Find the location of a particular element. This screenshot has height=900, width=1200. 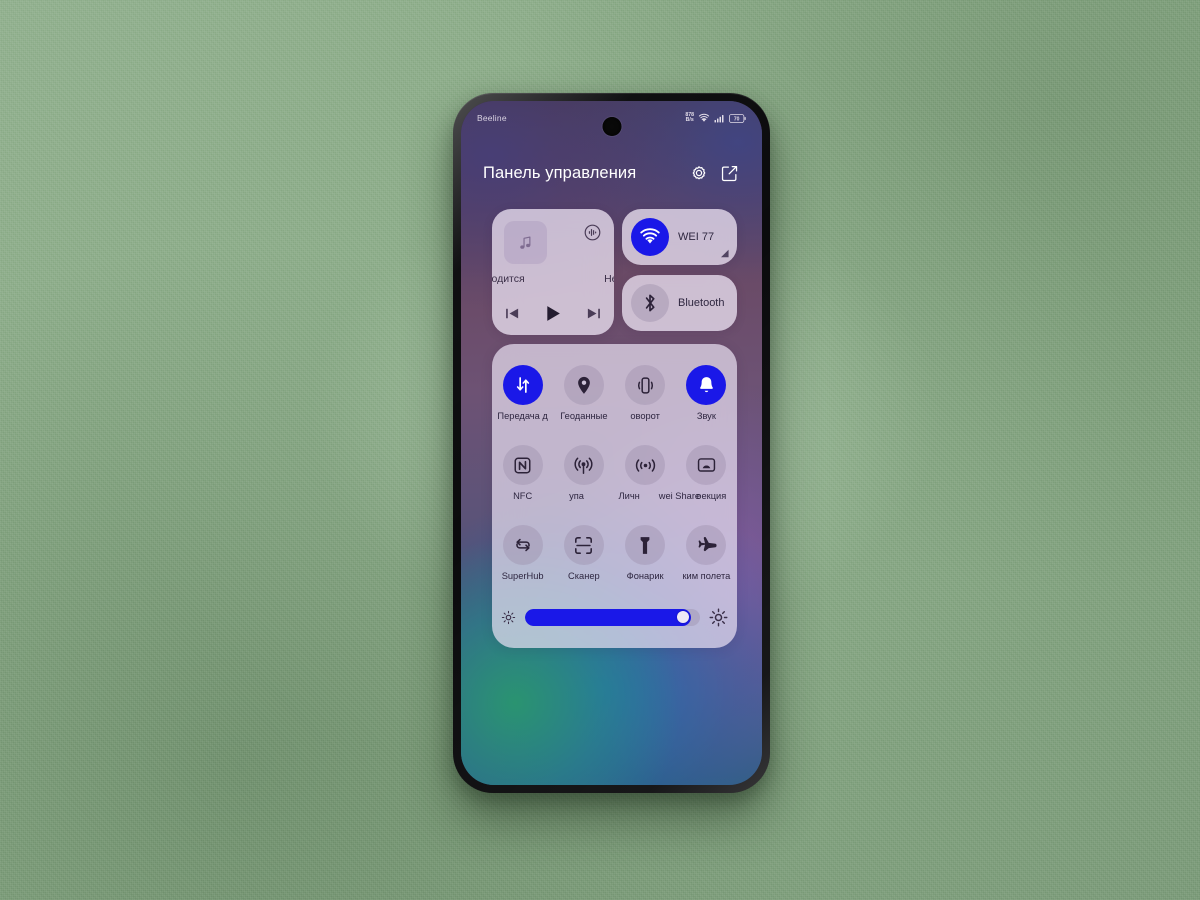

toggle-location: Геоданные is located at coordinates (583, 394).